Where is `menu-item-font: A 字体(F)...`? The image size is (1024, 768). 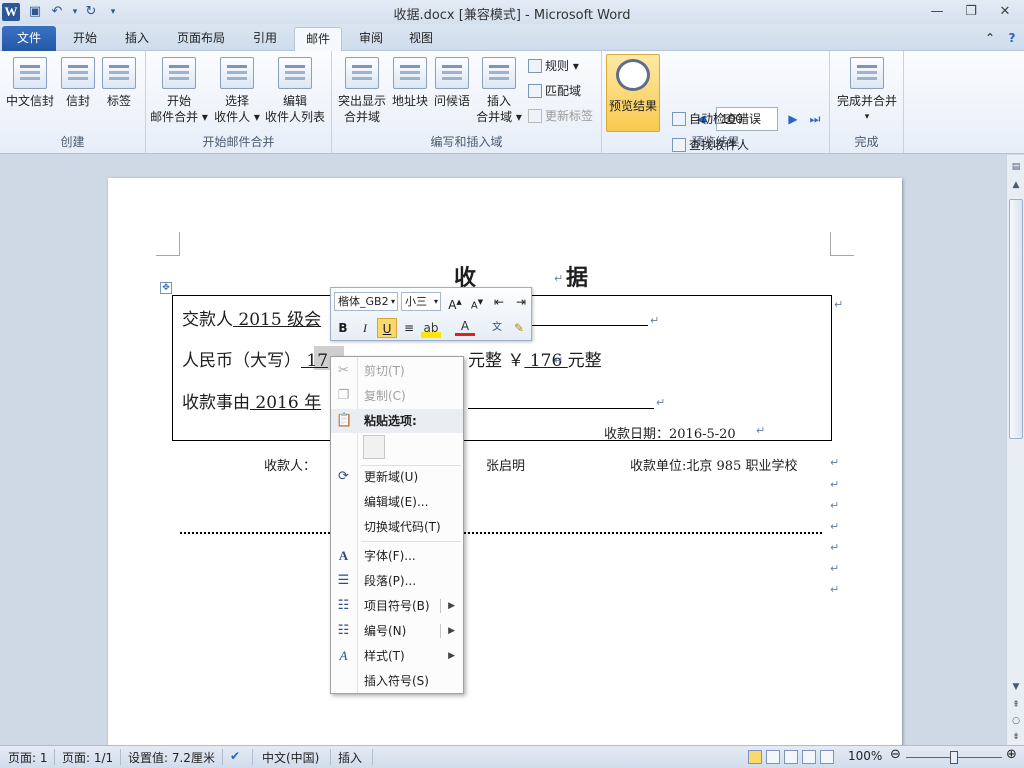 menu-item-font: A 字体(F)... is located at coordinates (397, 556).